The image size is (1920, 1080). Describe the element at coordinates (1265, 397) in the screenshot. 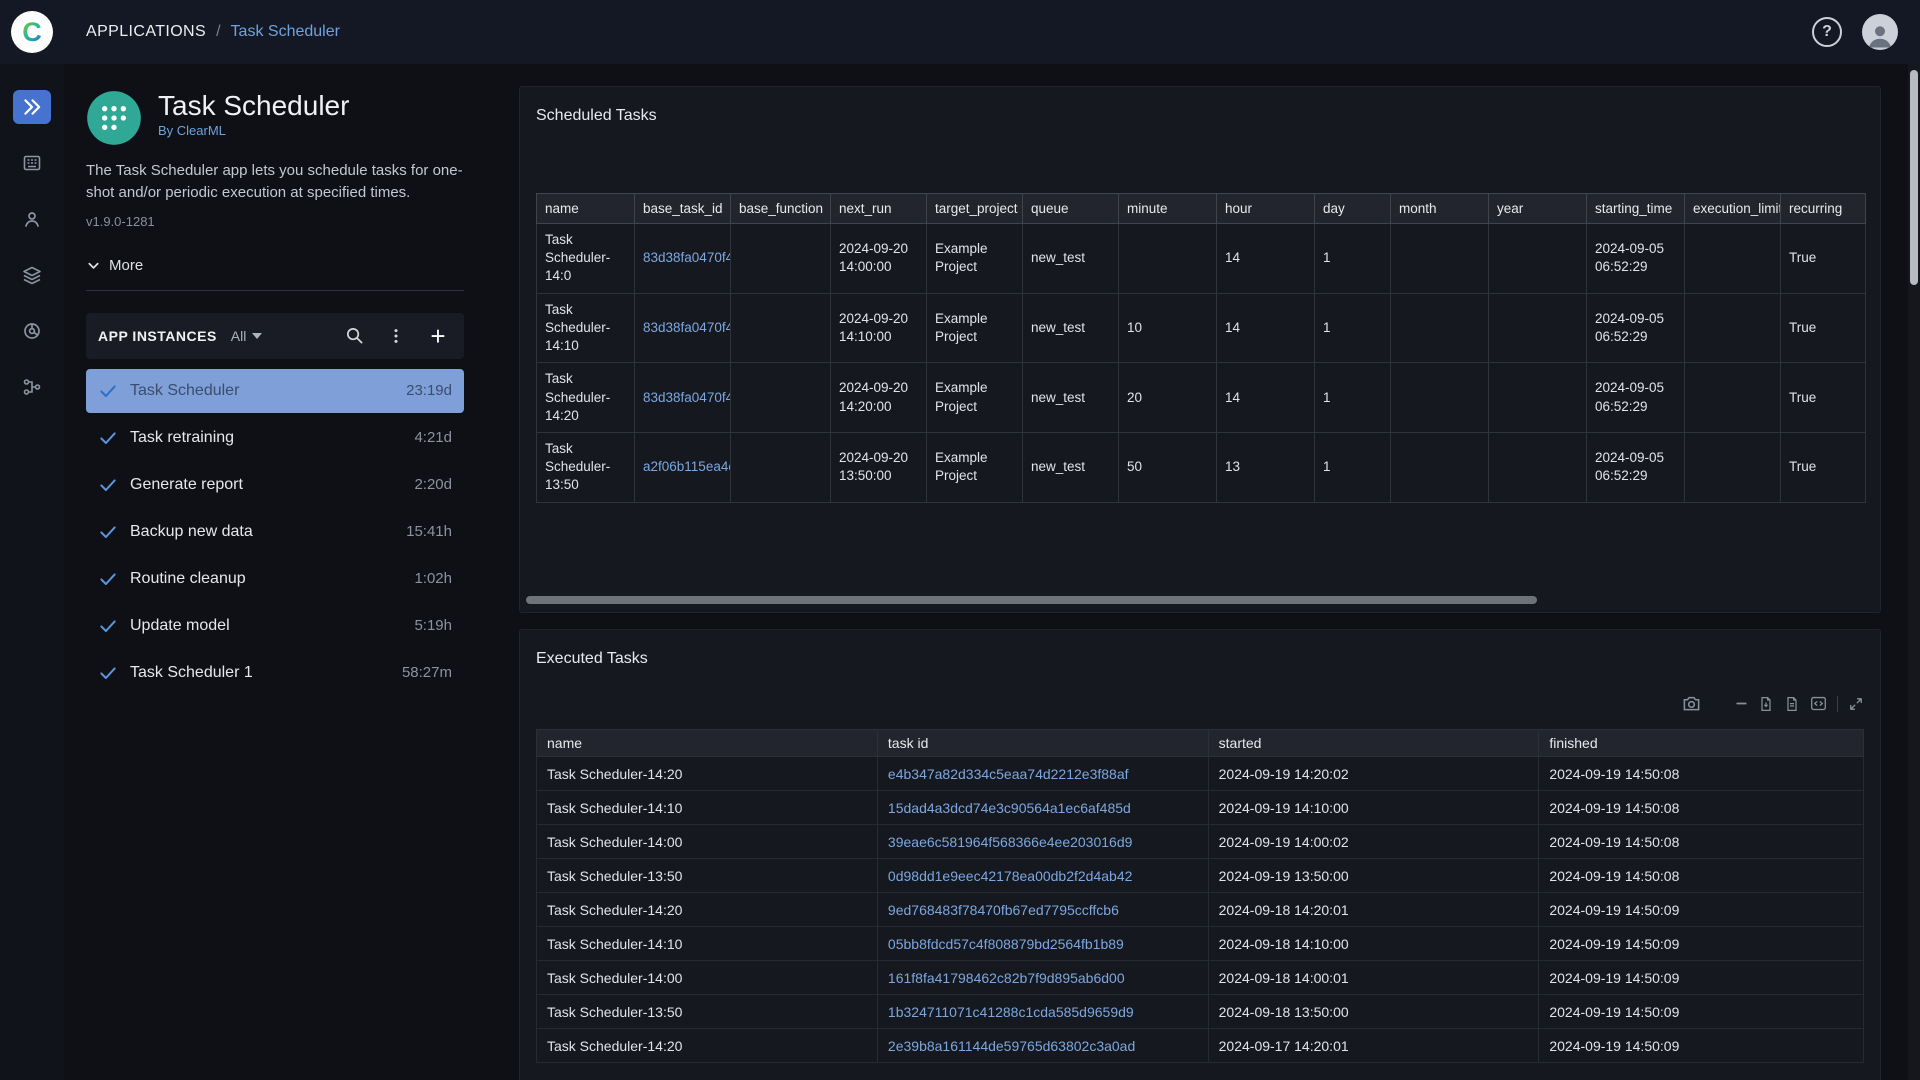

I see `table-cell: 14` at that location.